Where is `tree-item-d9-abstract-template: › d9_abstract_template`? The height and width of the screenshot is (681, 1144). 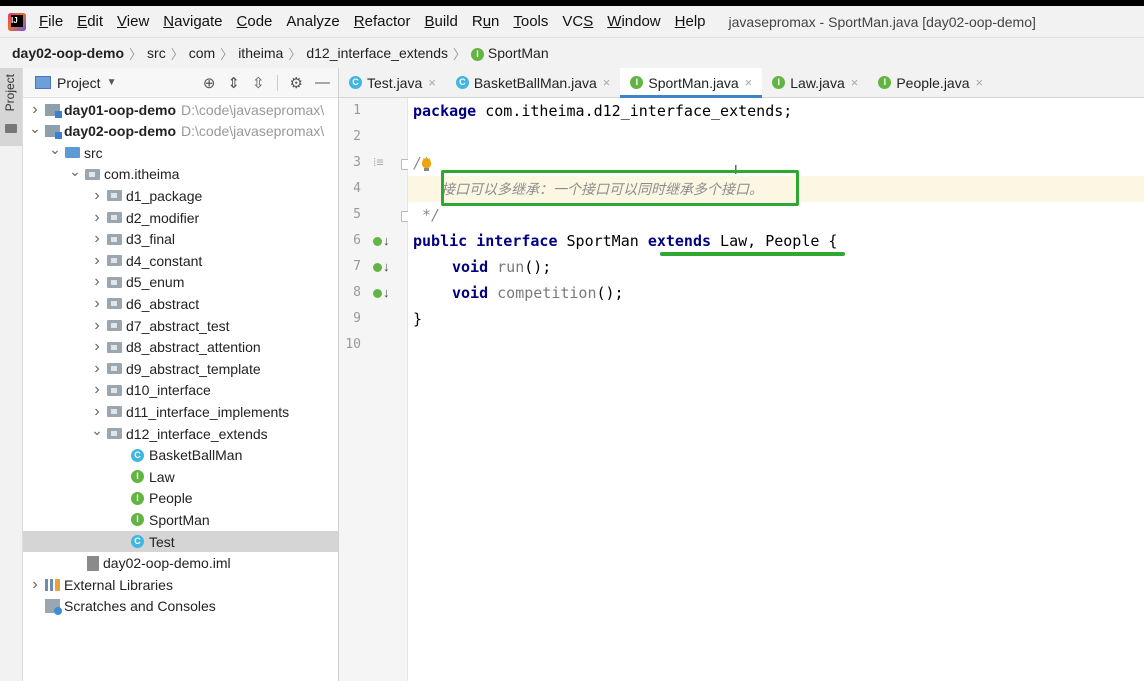 tree-item-d9-abstract-template: › d9_abstract_template is located at coordinates (180, 368).